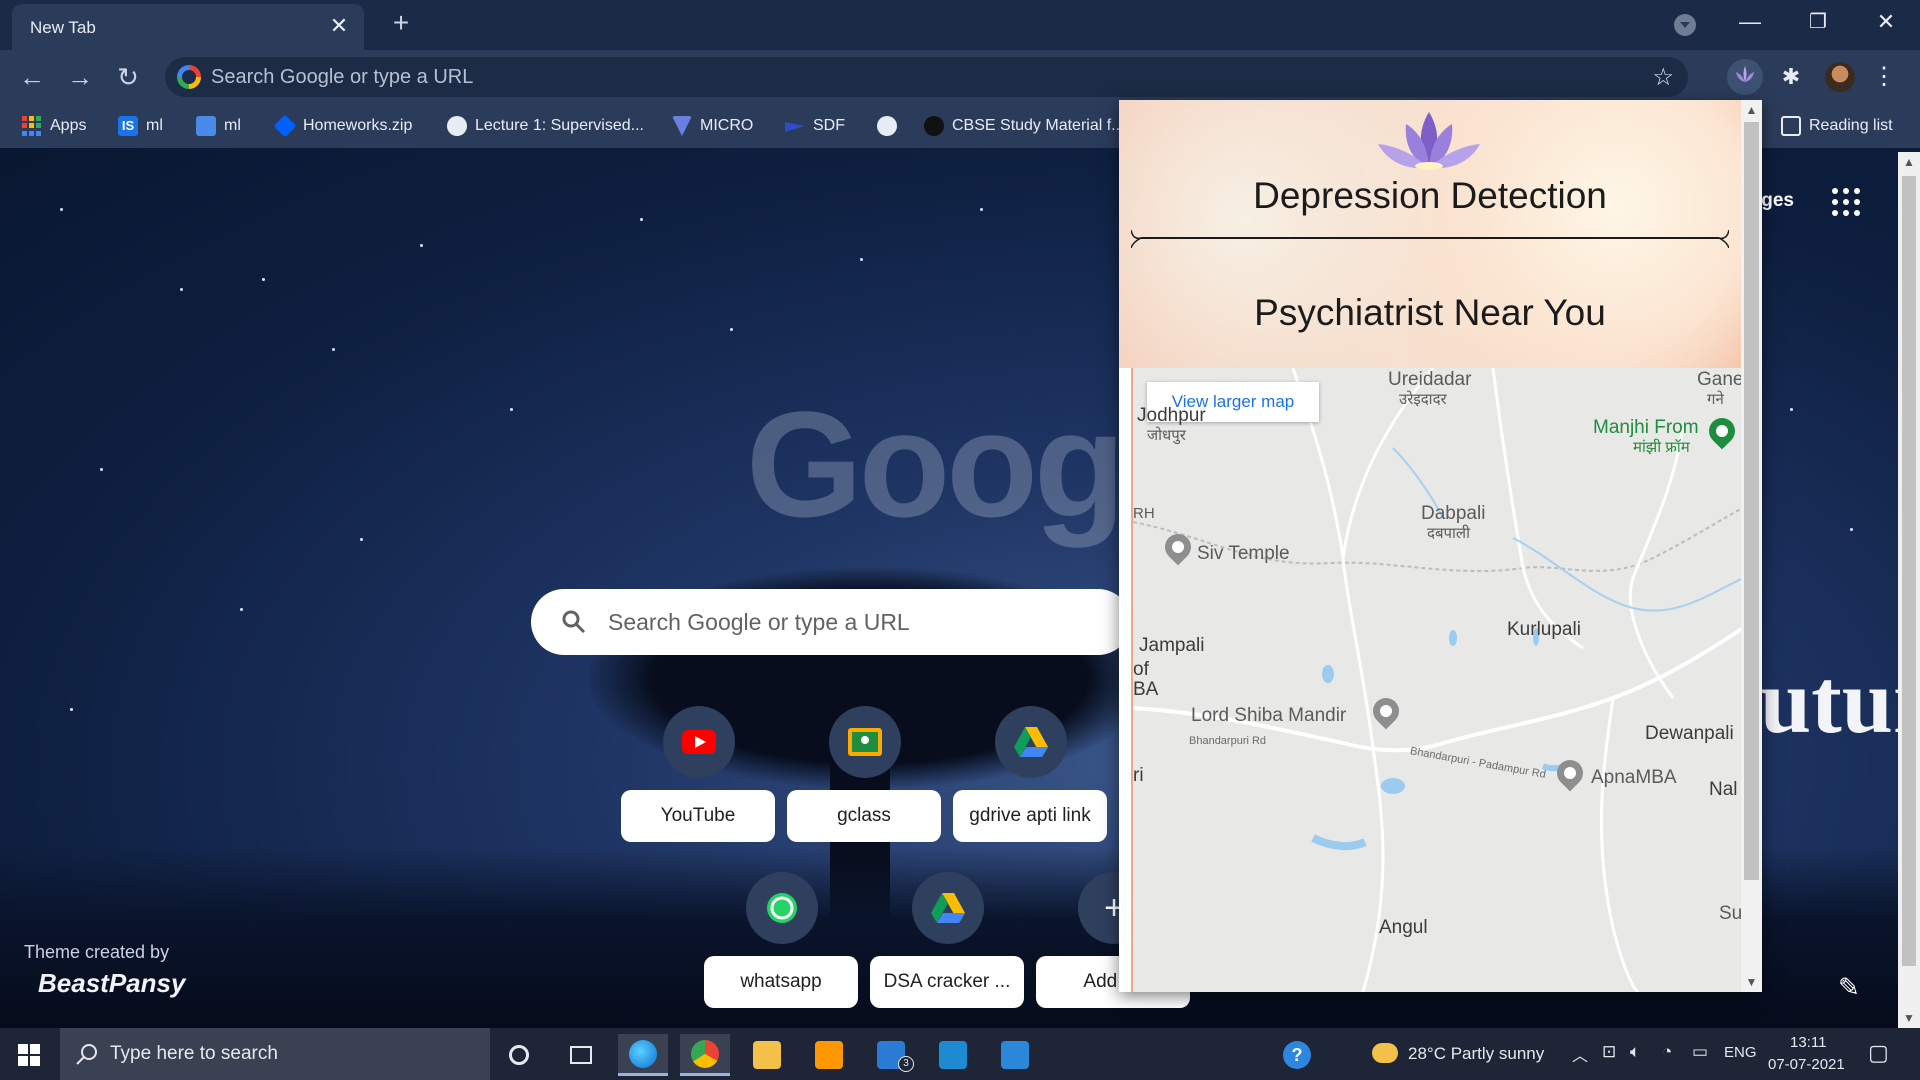 The width and height of the screenshot is (1920, 1080). I want to click on google-classroom-icon, so click(865, 742).